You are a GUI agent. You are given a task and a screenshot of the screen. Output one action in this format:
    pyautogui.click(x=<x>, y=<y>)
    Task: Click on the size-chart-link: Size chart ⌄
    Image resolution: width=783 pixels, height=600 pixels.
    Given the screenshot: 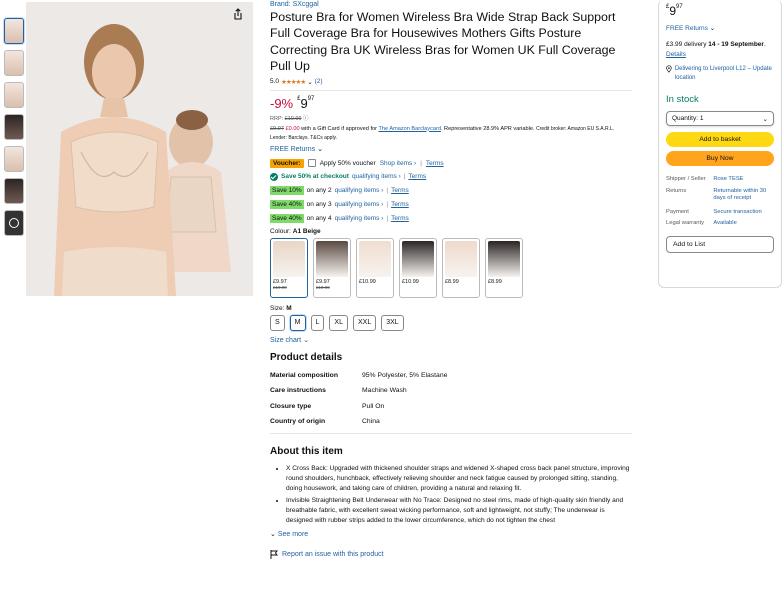 What is the action you would take?
    pyautogui.click(x=451, y=340)
    